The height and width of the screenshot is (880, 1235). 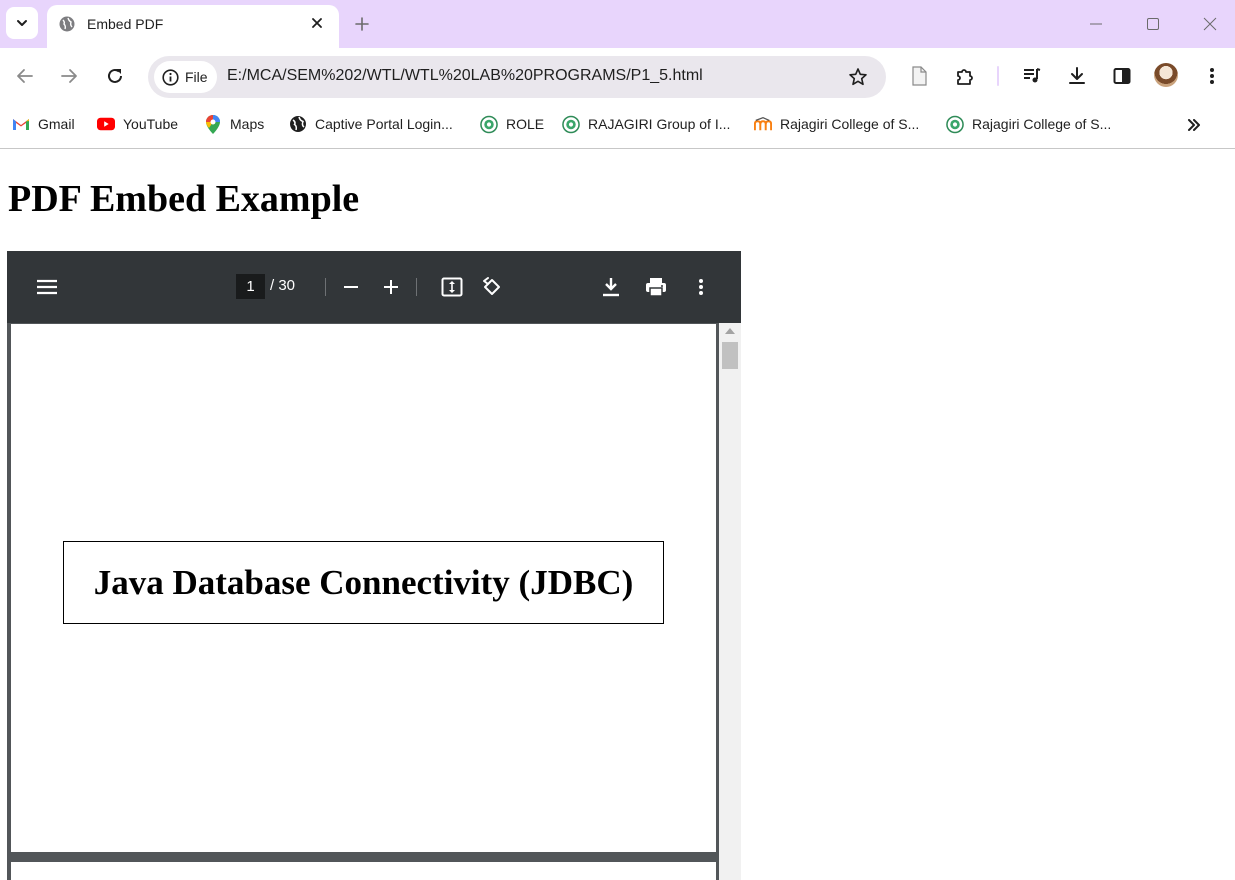 What do you see at coordinates (283, 285) in the screenshot?
I see `page-total: / 30` at bounding box center [283, 285].